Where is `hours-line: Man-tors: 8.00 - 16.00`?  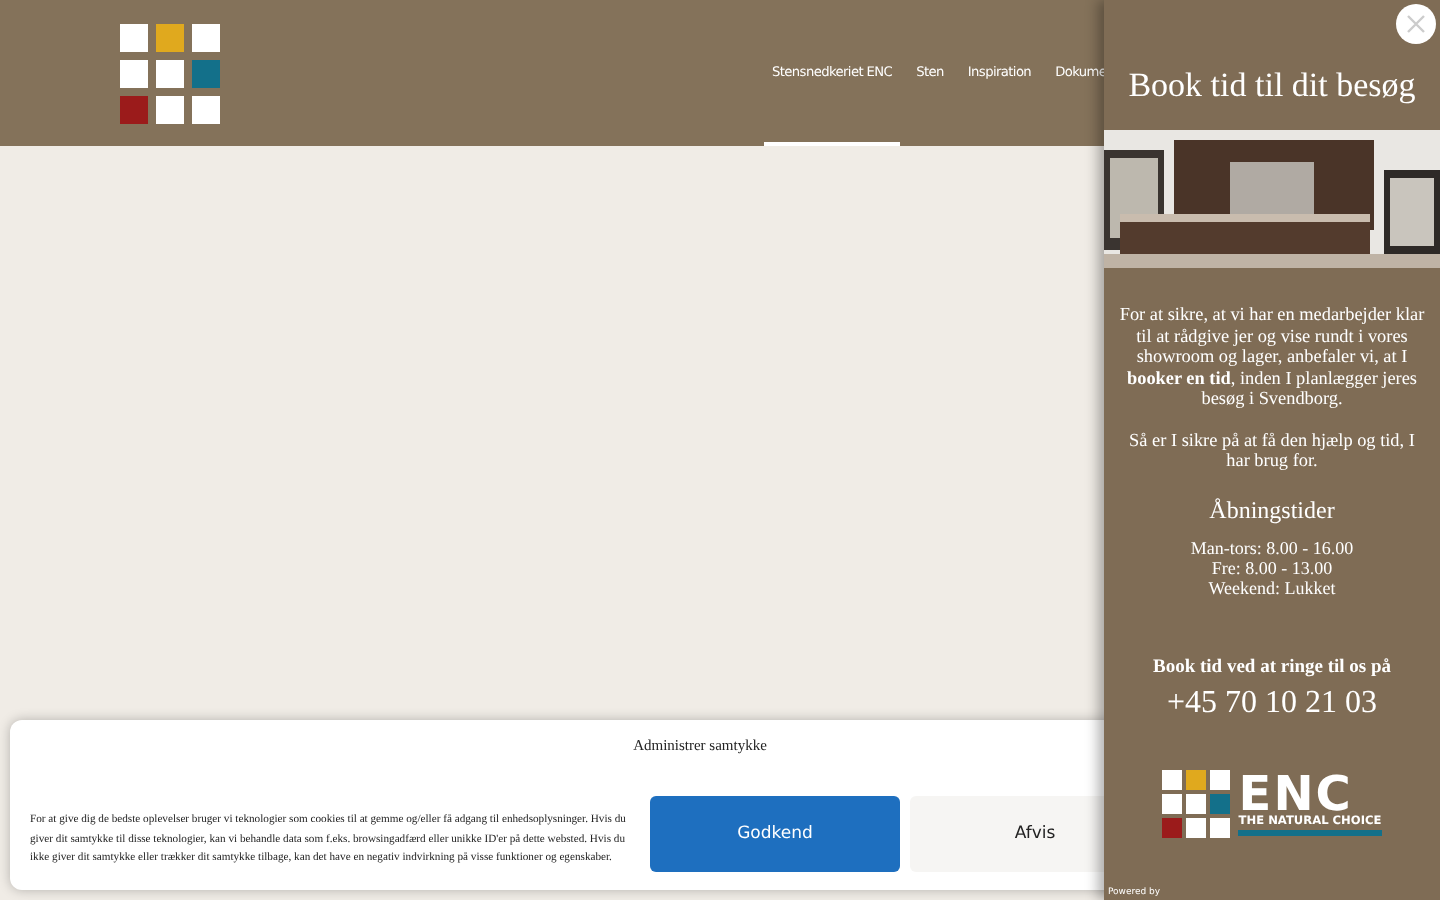 hours-line: Man-tors: 8.00 - 16.00 is located at coordinates (1272, 547).